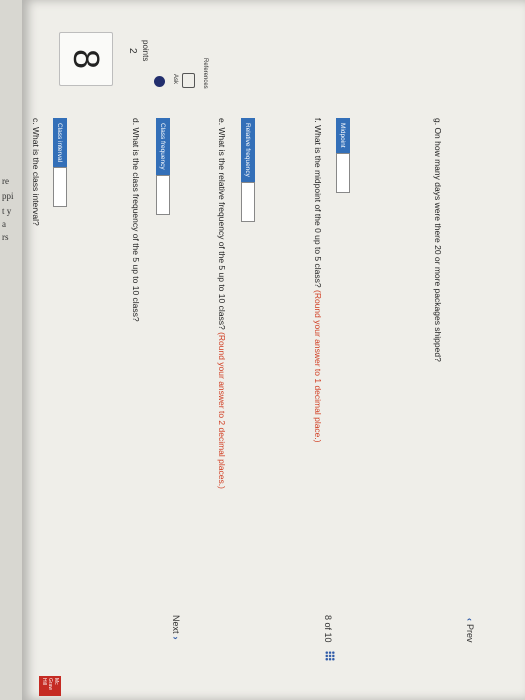 This screenshot has height=700, width=525. What do you see at coordinates (248, 201) in the screenshot?
I see `relative-frequency-input` at bounding box center [248, 201].